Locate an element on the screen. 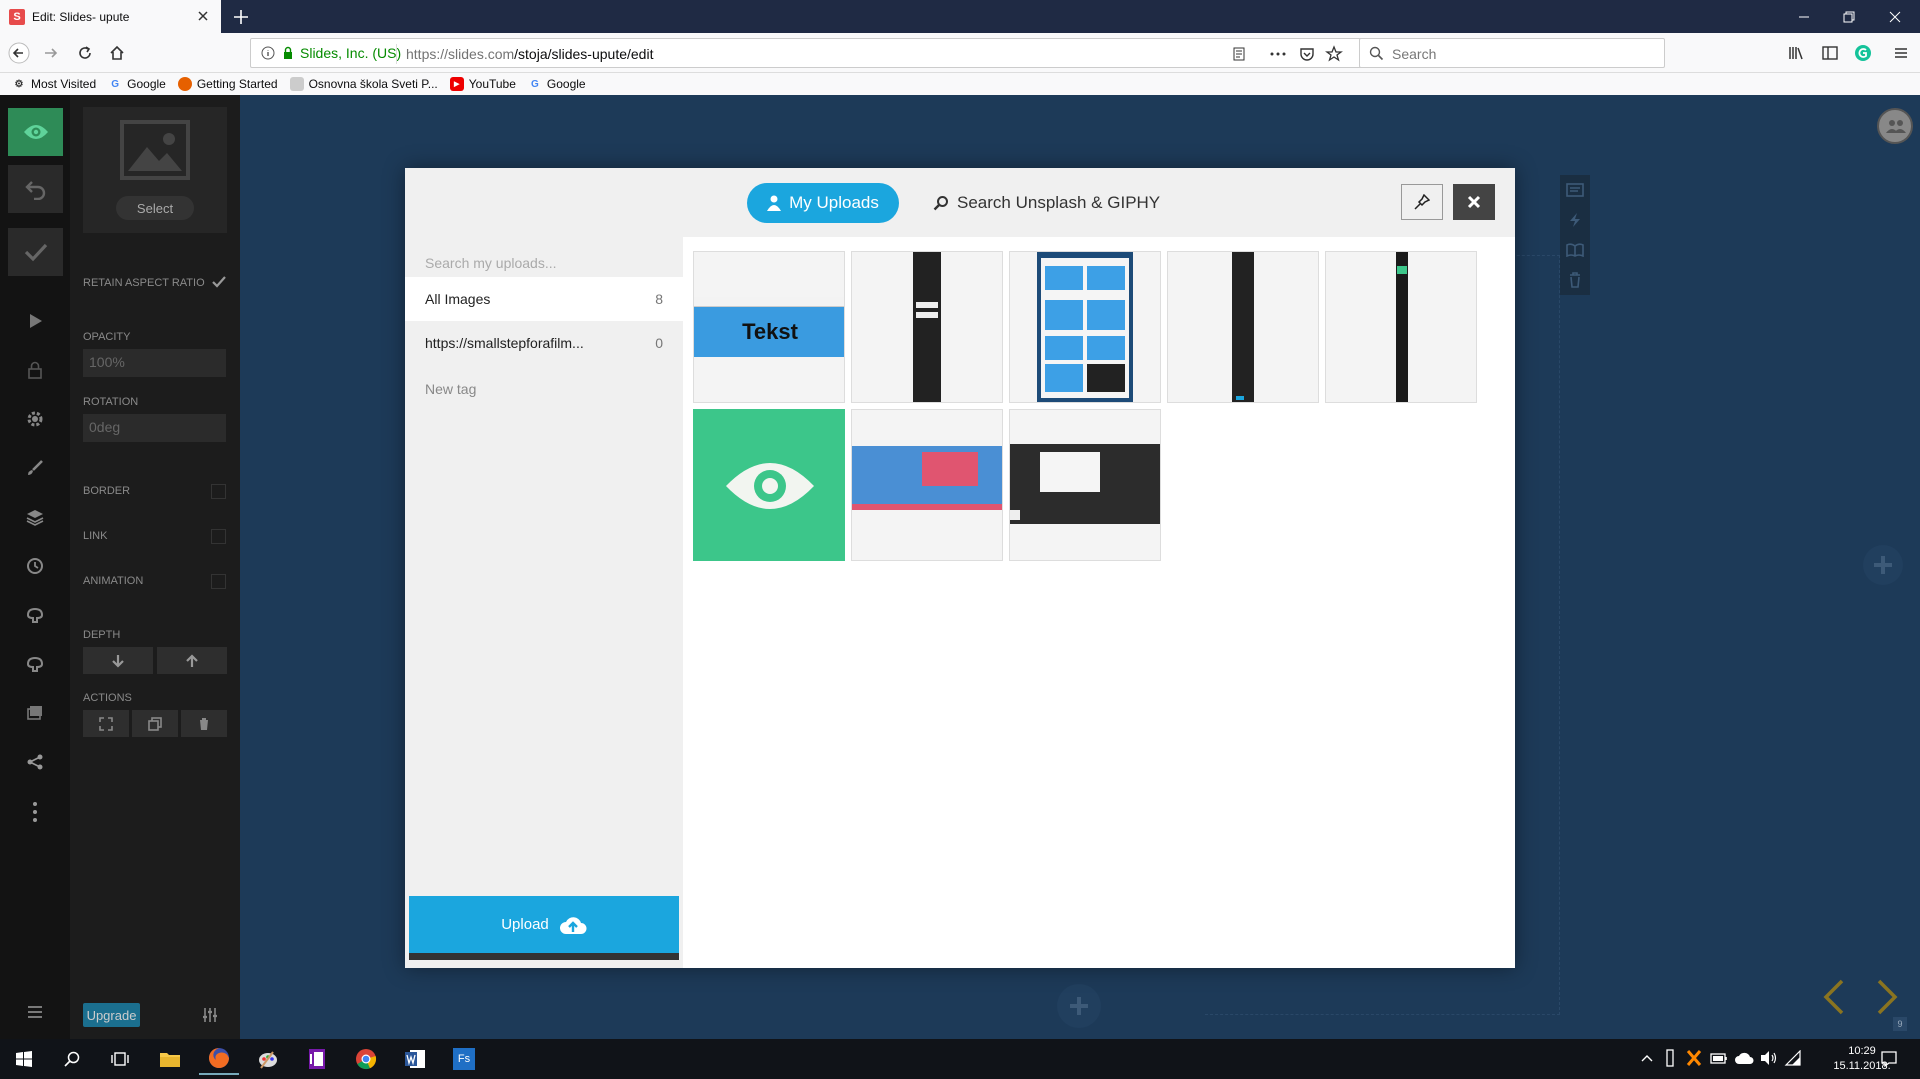  upload-thumbnail: Tekst is located at coordinates (769, 327).